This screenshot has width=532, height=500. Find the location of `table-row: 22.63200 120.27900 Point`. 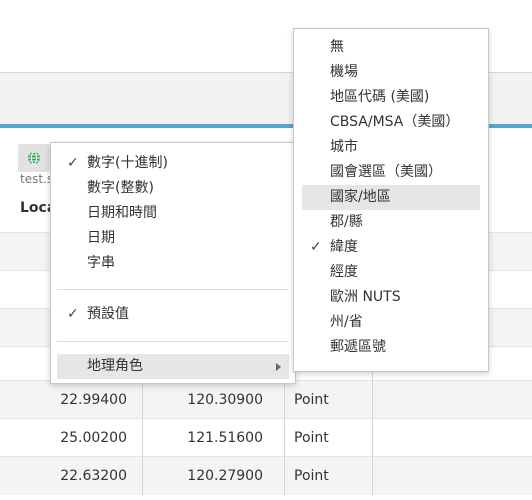

table-row: 22.63200 120.27900 Point is located at coordinates (266, 475).